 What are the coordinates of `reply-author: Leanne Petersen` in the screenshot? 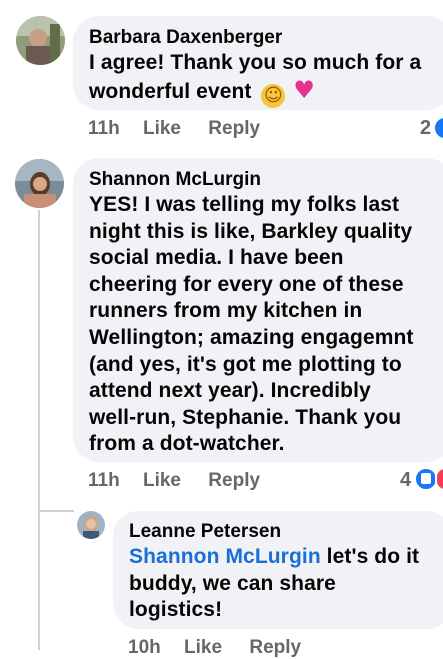 It's located at (284, 532).